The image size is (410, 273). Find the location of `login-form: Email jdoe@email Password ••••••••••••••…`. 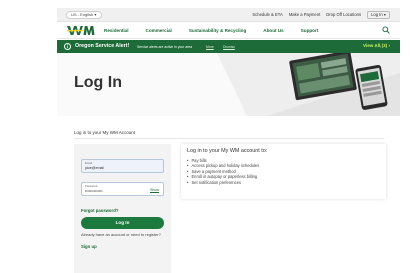

login-form: Email jdoe@email Password ••••••••••••••… is located at coordinates (122, 208).